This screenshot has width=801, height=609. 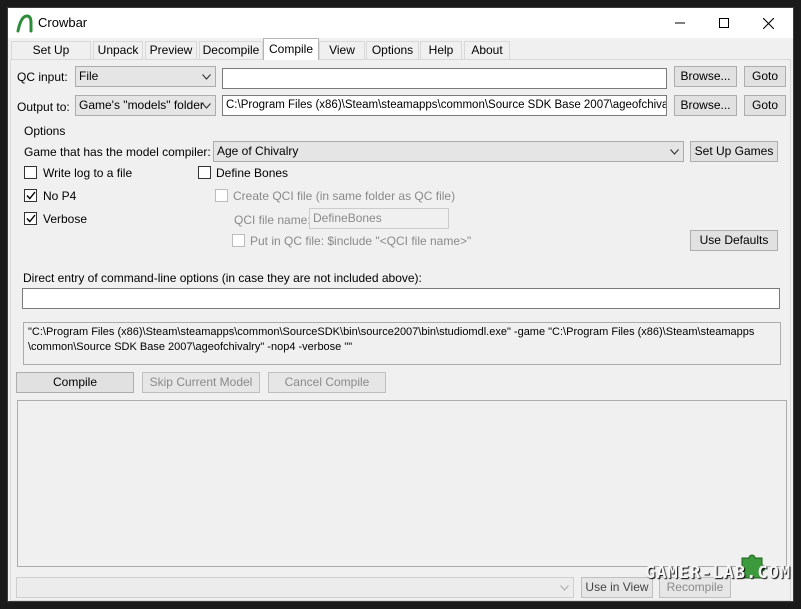 I want to click on close-button, so click(x=768, y=23).